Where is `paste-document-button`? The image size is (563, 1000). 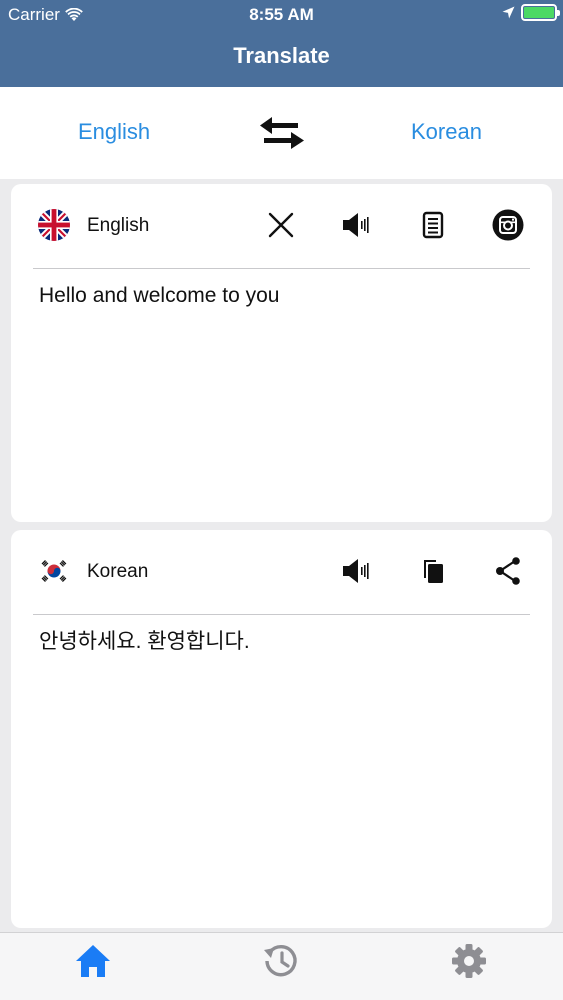 paste-document-button is located at coordinates (433, 225).